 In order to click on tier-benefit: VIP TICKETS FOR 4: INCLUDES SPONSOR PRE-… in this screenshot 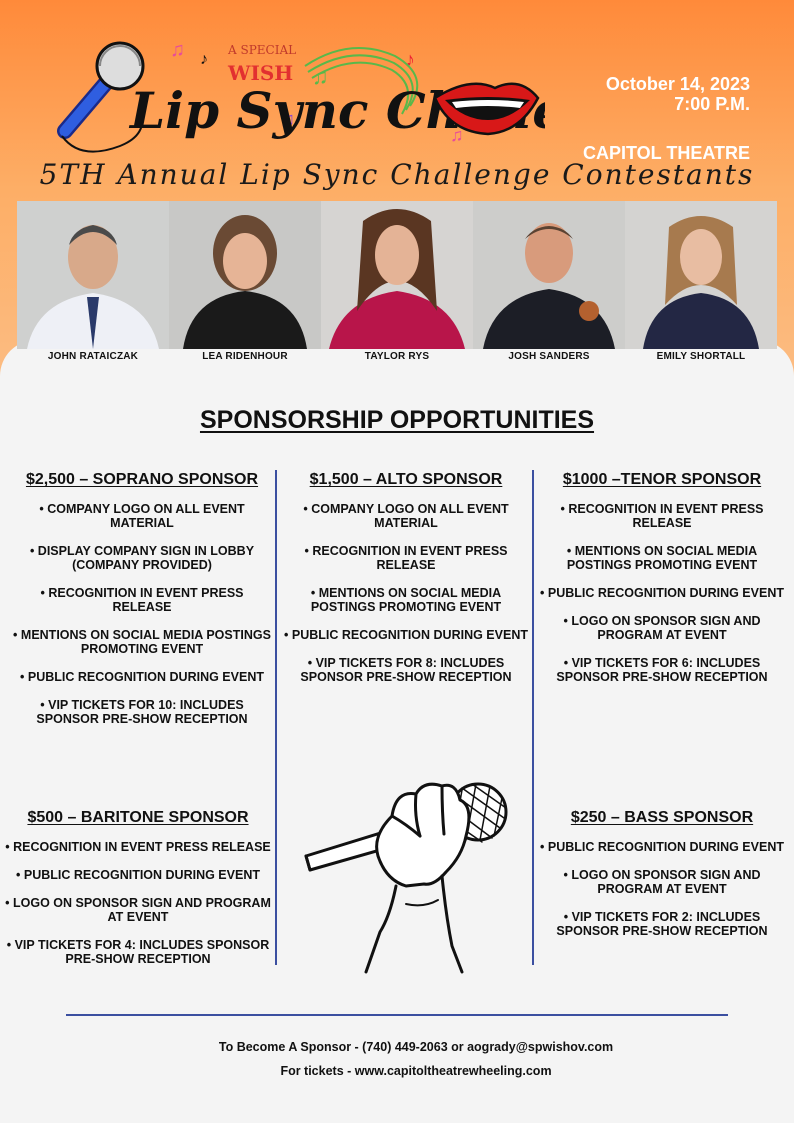, I will do `click(138, 952)`.